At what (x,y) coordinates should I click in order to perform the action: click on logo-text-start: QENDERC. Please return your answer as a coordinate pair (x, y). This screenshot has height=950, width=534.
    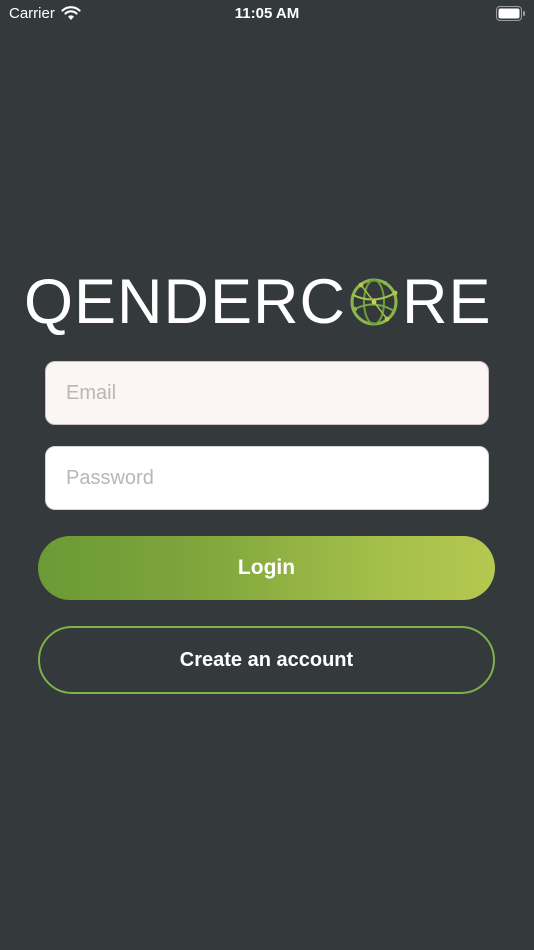
    Looking at the image, I should click on (185, 301).